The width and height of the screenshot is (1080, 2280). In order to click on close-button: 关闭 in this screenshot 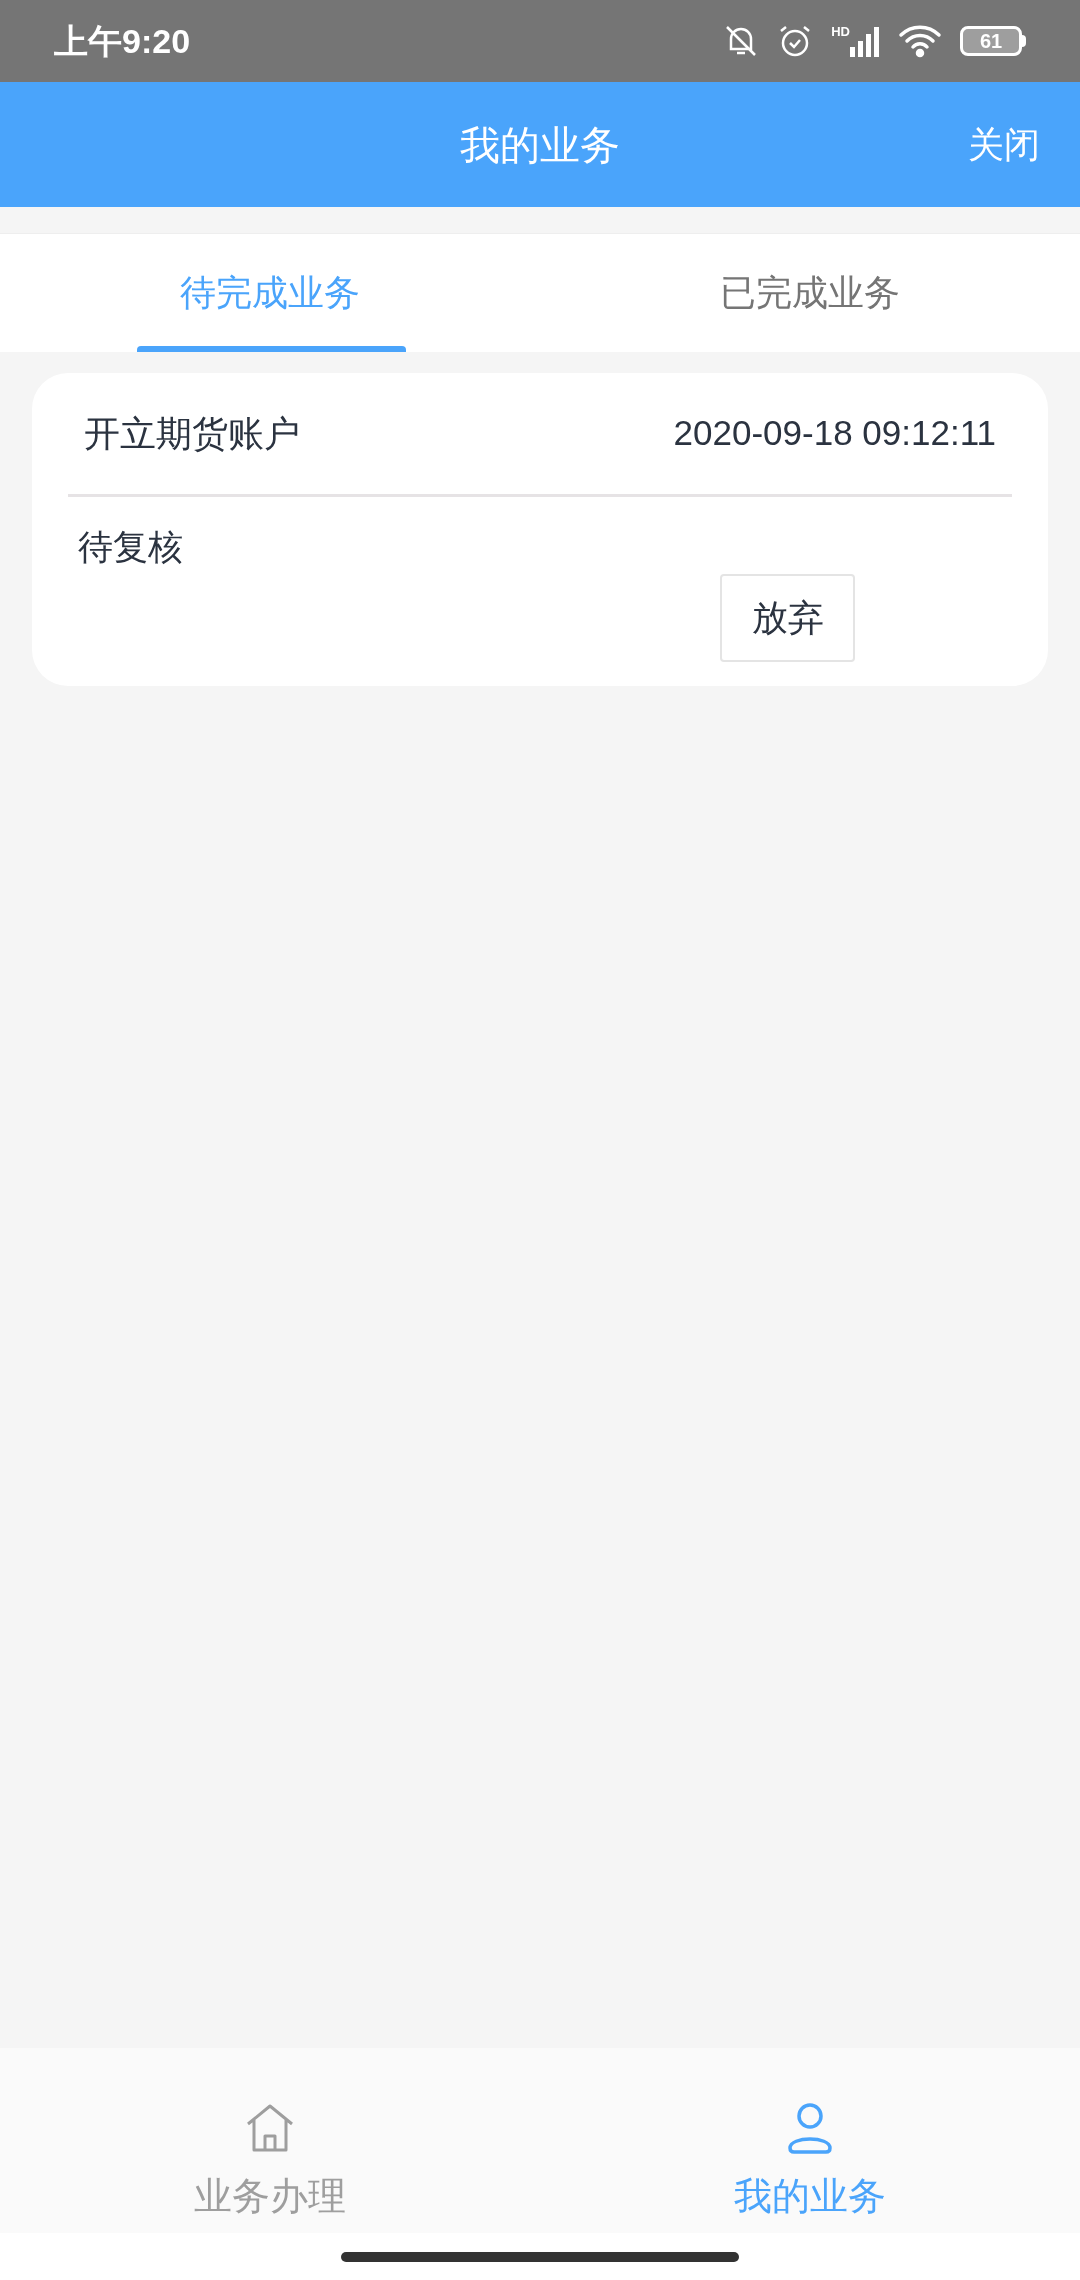, I will do `click(1004, 144)`.